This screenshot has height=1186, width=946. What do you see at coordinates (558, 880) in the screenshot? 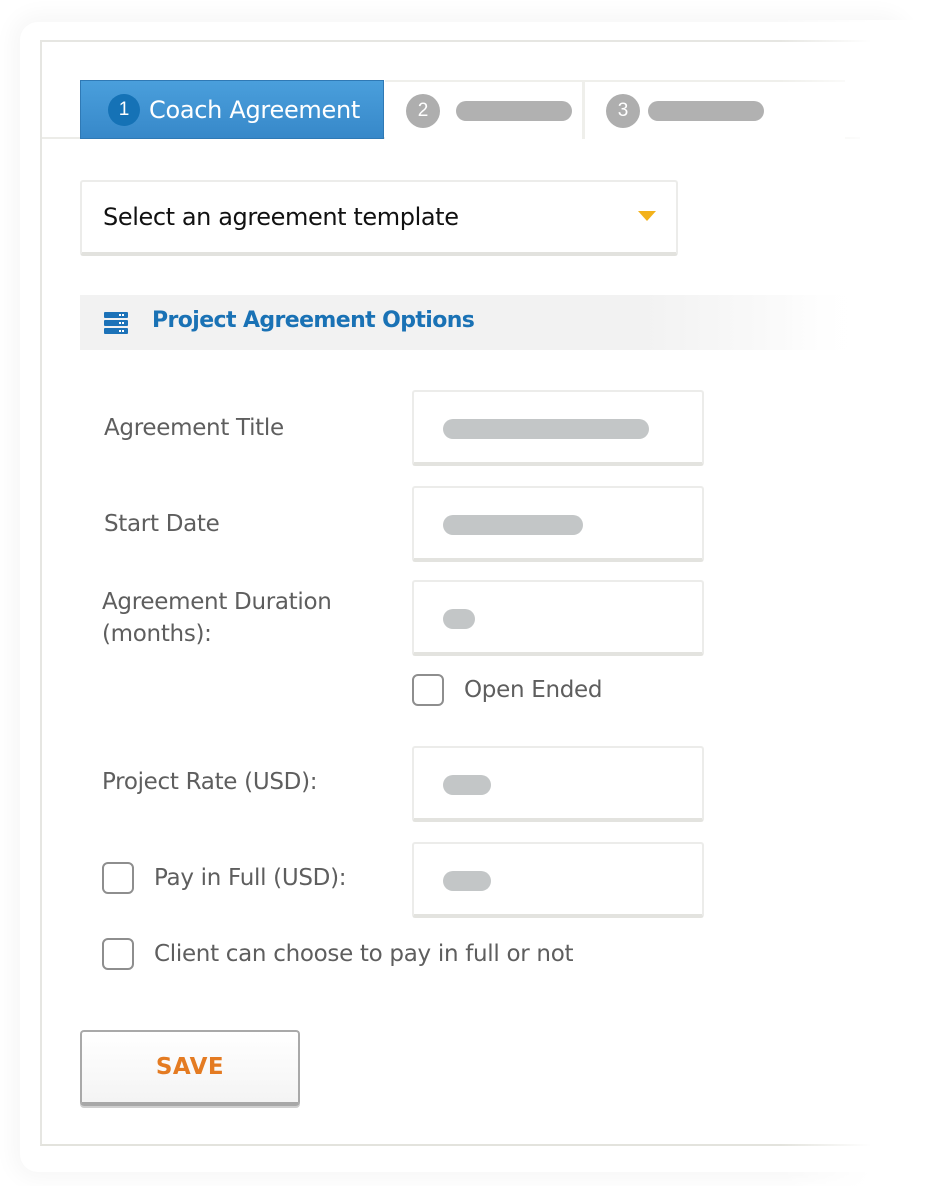
I see `pay-in-full-input` at bounding box center [558, 880].